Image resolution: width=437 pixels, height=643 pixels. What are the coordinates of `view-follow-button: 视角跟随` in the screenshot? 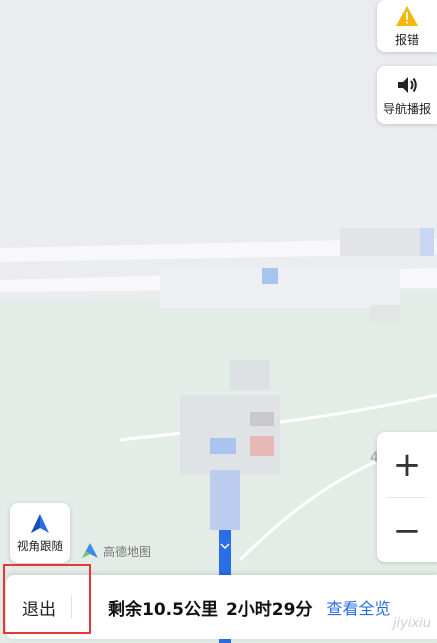 It's located at (40, 533).